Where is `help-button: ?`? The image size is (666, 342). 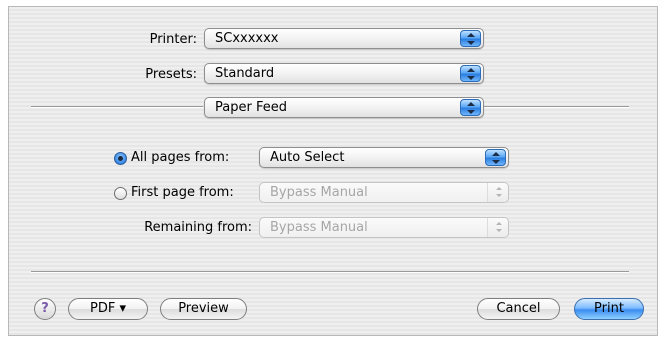
help-button: ? is located at coordinates (45, 309).